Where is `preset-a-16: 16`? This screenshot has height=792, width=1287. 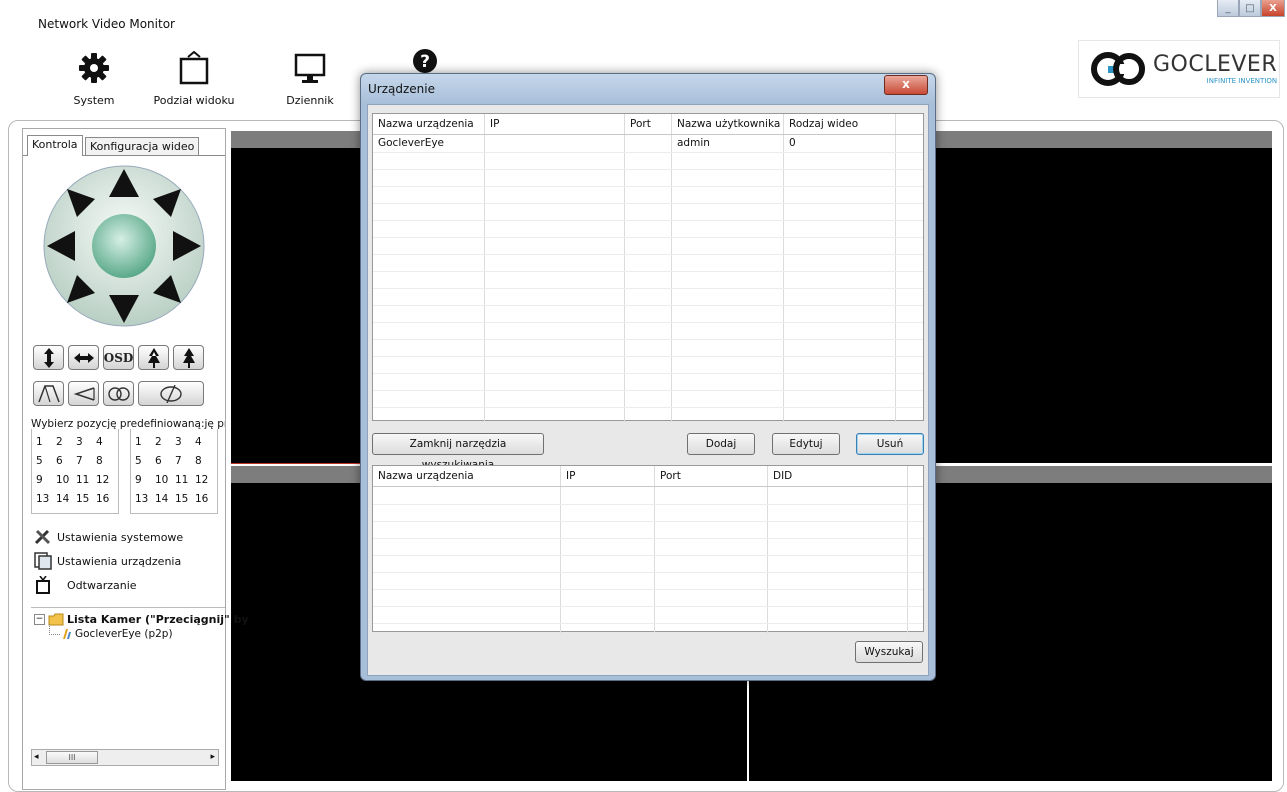
preset-a-16: 16 is located at coordinates (106, 499).